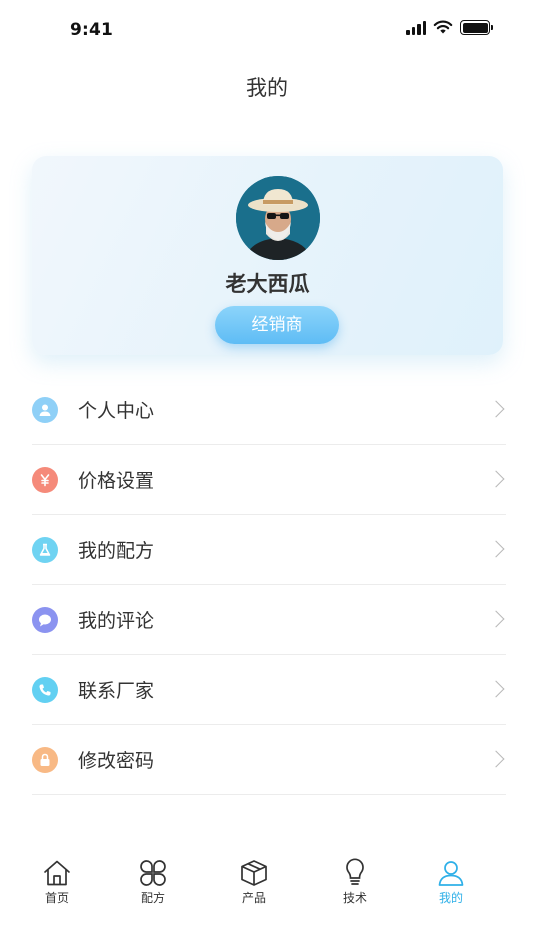  What do you see at coordinates (355, 871) in the screenshot?
I see `lightbulb-icon` at bounding box center [355, 871].